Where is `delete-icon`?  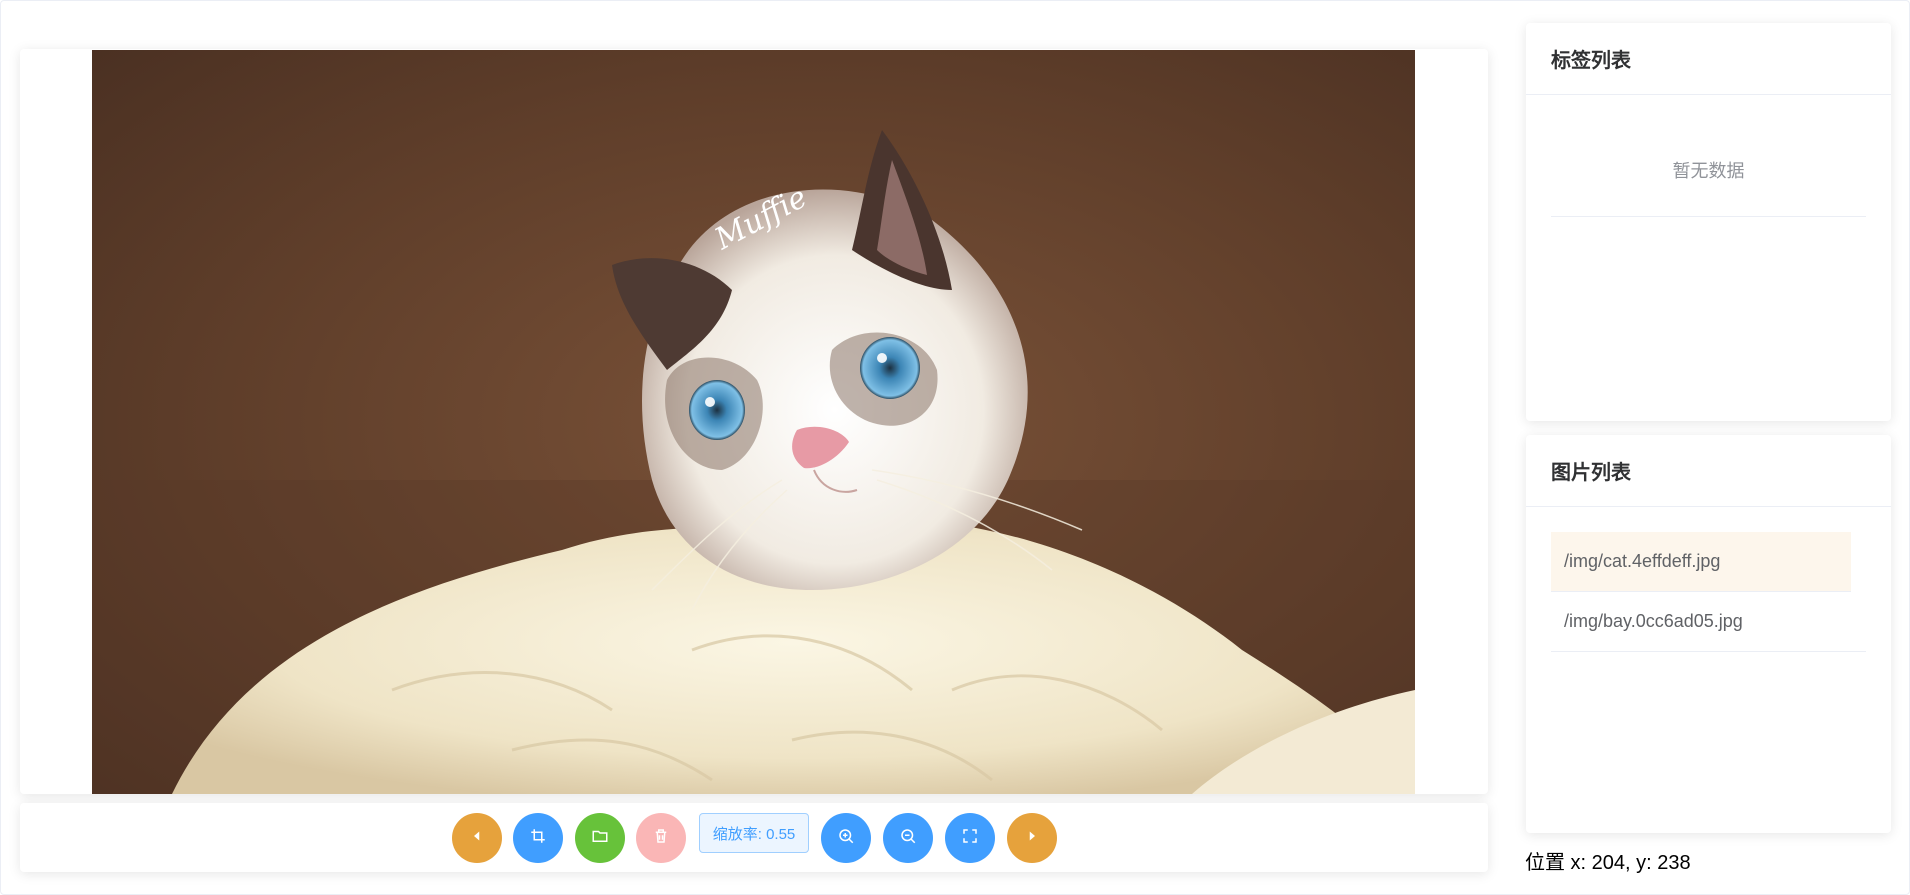 delete-icon is located at coordinates (661, 838).